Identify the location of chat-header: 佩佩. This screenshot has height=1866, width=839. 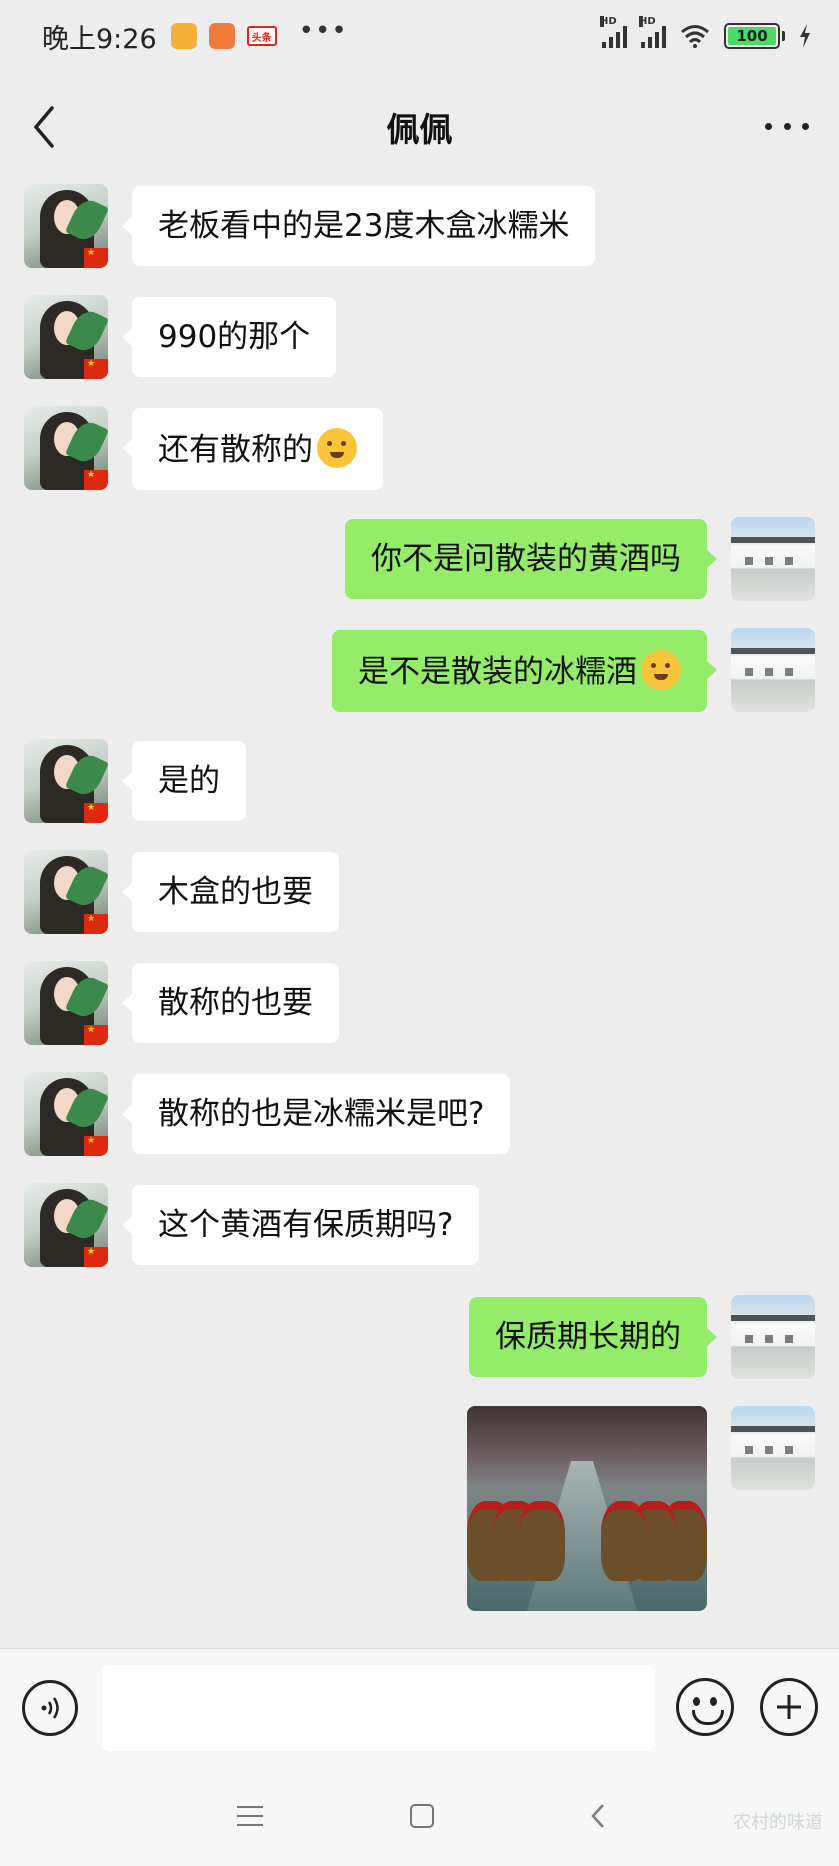
(419, 127).